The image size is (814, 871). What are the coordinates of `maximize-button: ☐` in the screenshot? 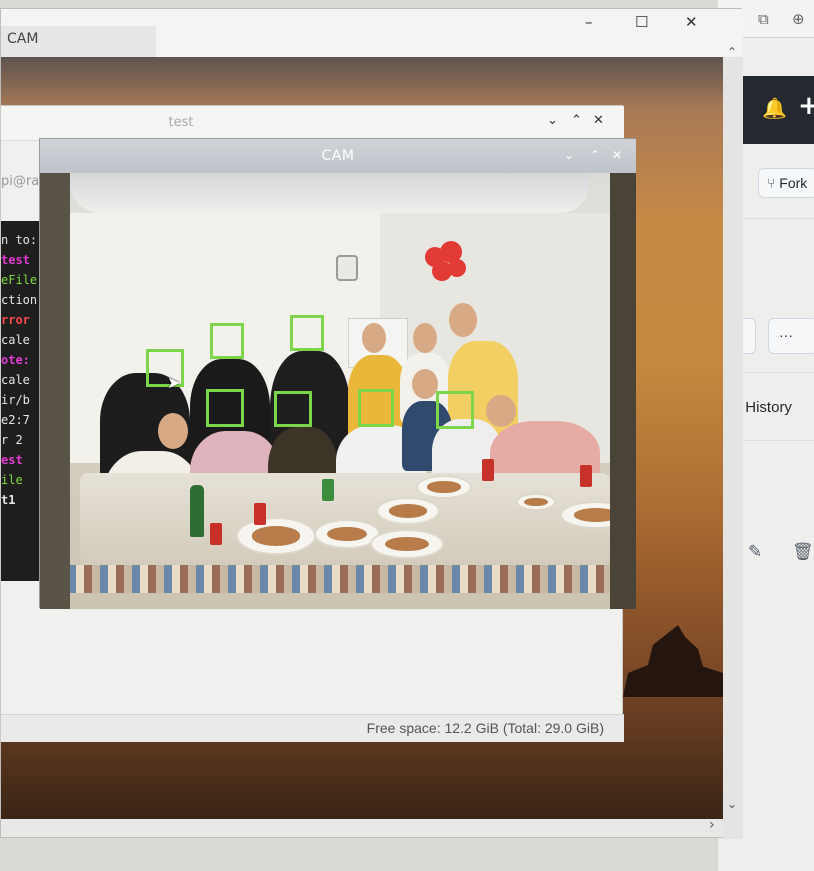 It's located at (641, 22).